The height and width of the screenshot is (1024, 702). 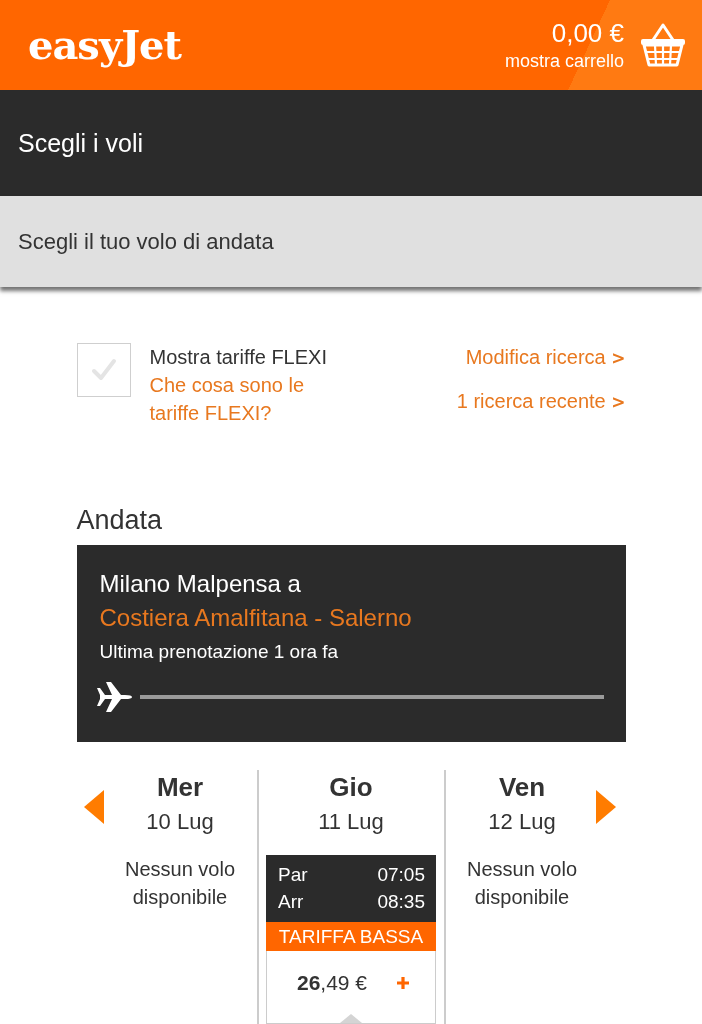 I want to click on day-name: Ven, so click(x=522, y=787).